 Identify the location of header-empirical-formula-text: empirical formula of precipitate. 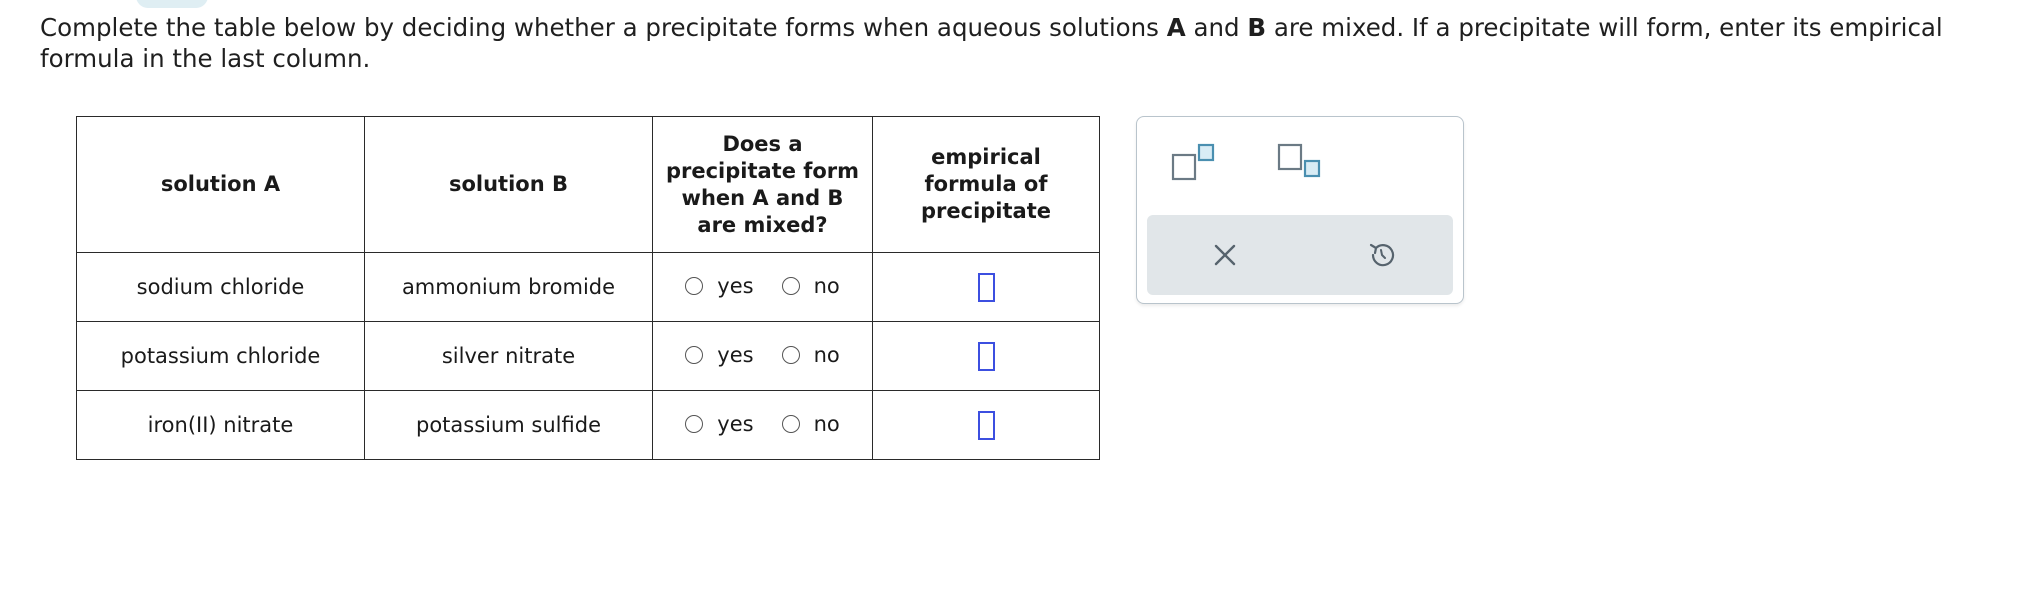
(986, 184).